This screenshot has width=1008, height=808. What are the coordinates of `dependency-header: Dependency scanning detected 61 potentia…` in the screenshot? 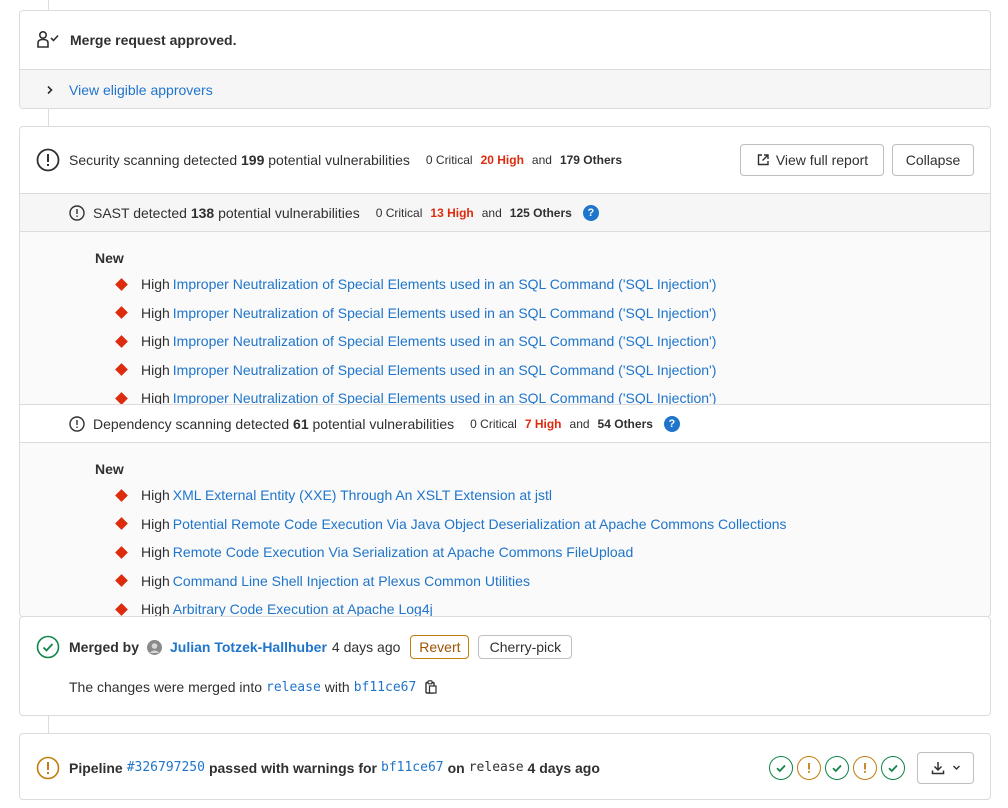 It's located at (505, 423).